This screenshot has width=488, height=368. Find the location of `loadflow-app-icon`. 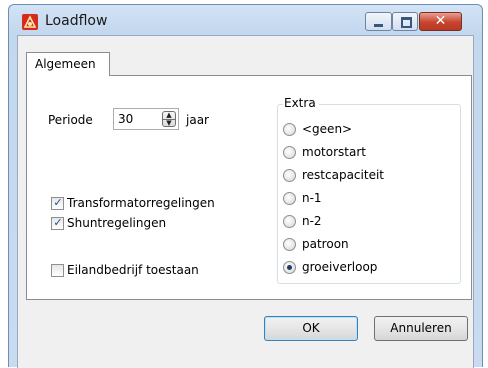

loadflow-app-icon is located at coordinates (30, 22).